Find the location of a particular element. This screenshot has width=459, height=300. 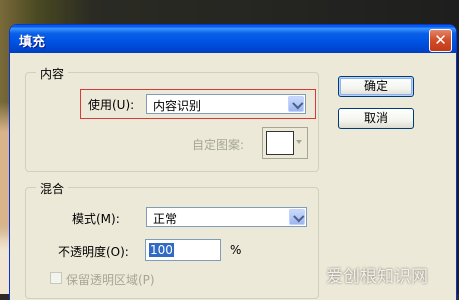

custom-pattern-label: 自定图案: is located at coordinates (218, 145).